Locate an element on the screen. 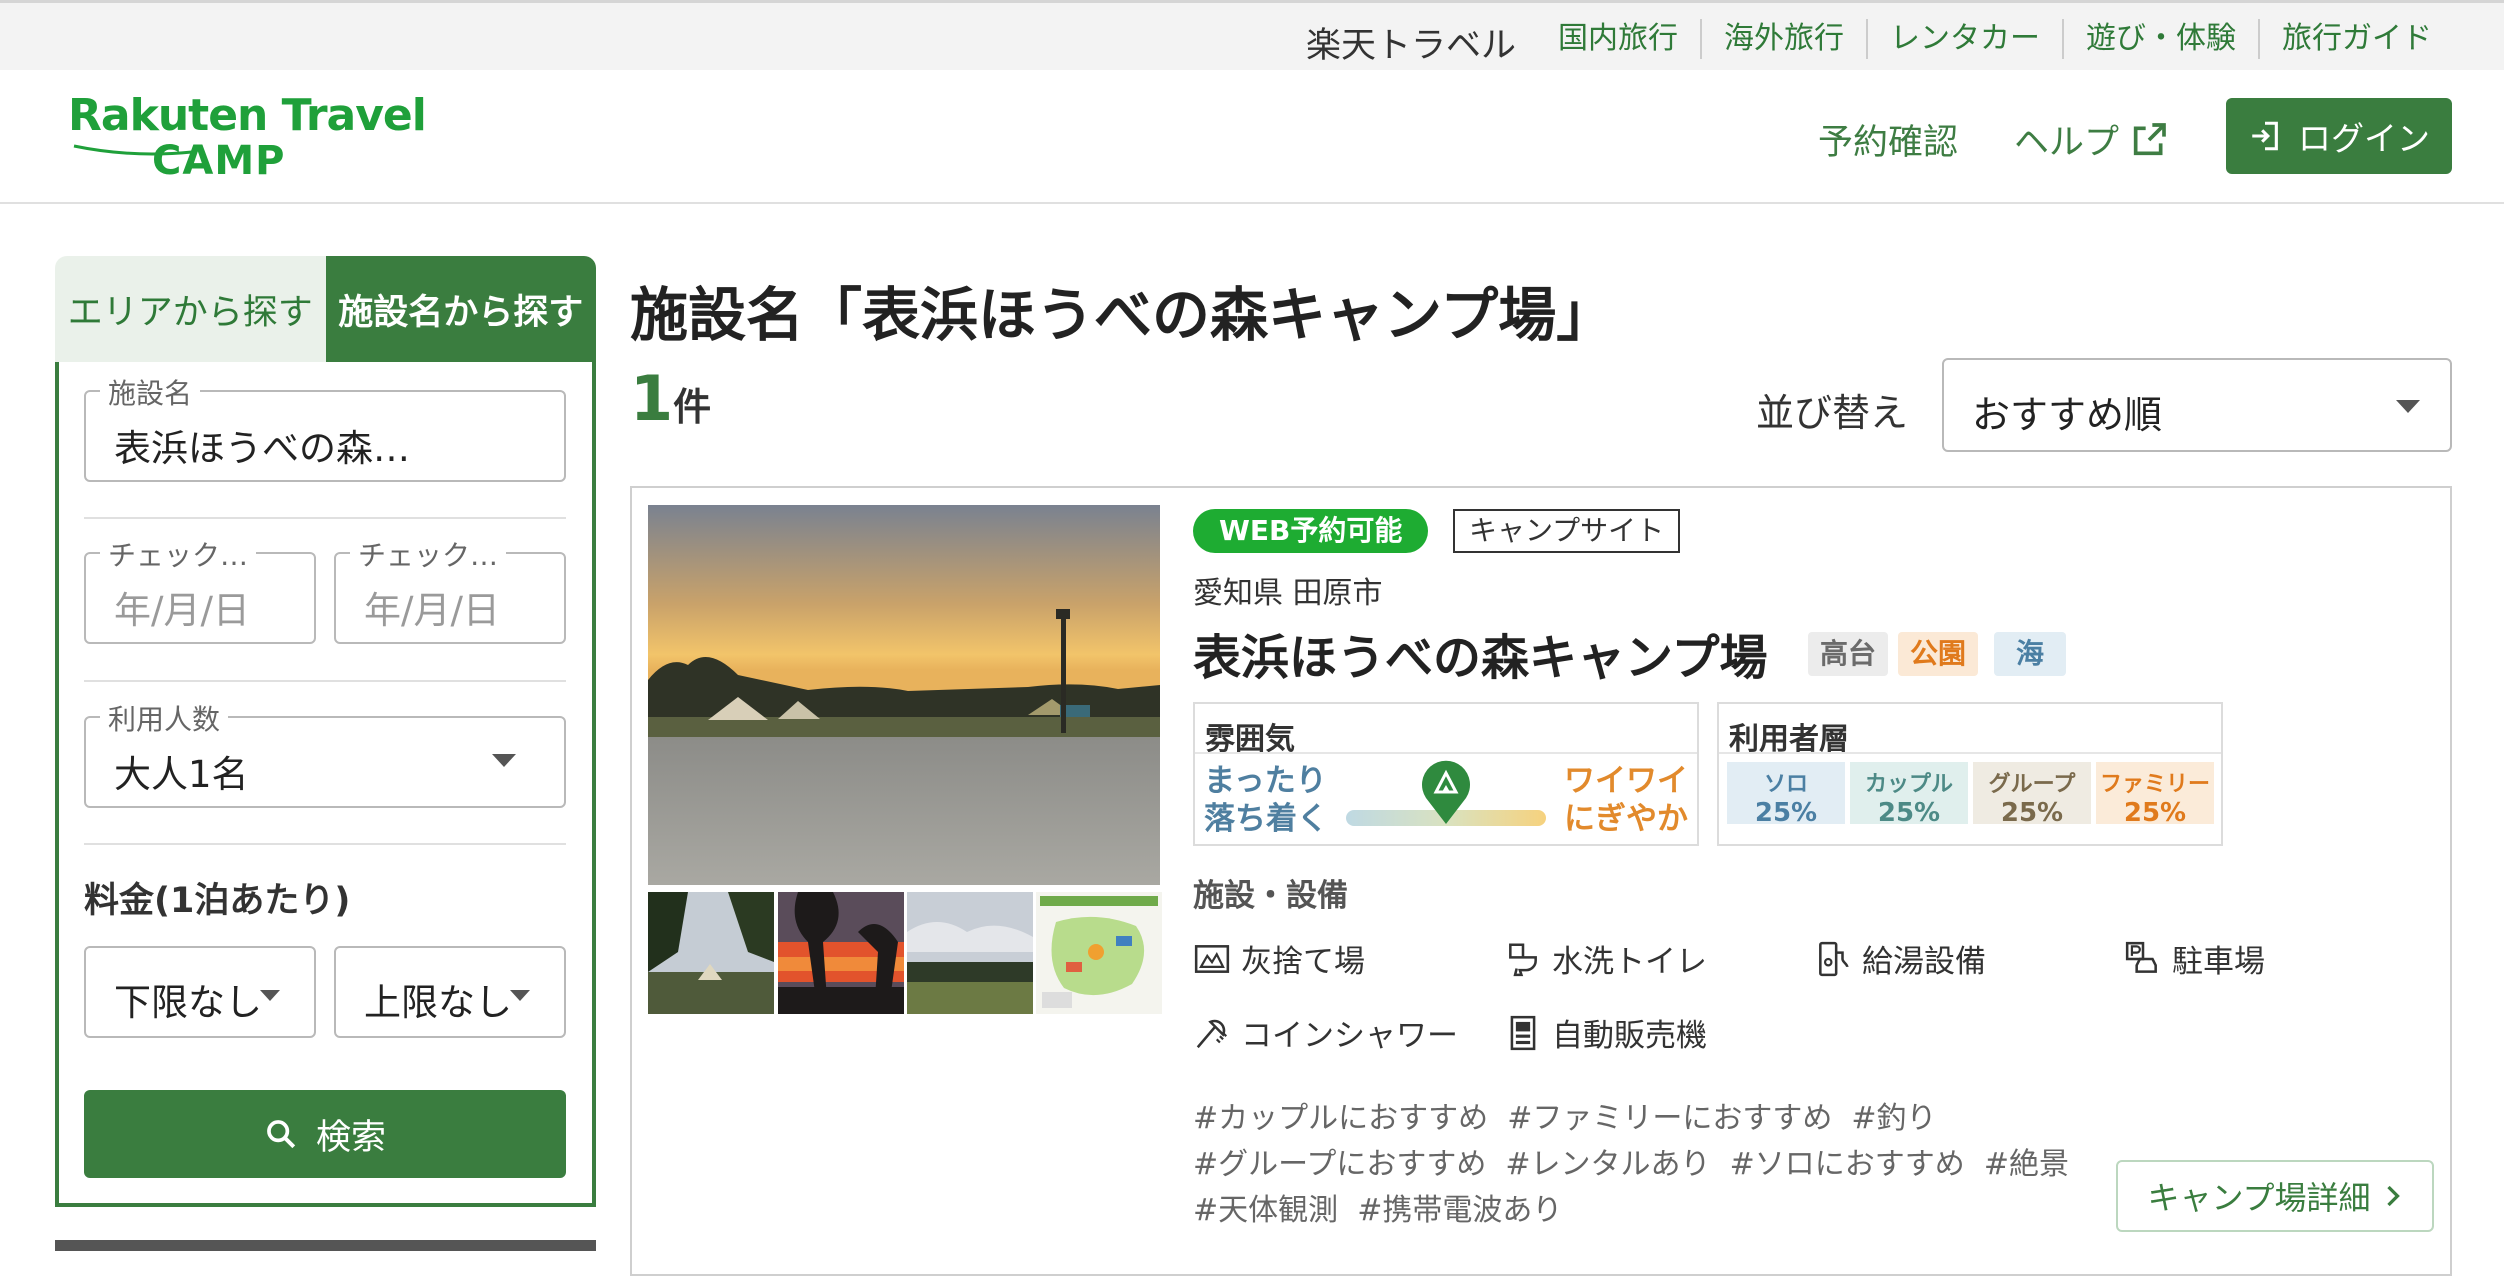 This screenshot has width=2504, height=1276. hashtag-line-2: #グループにおすすめ #レンタルあり #ソロにおすすめ #絶景 is located at coordinates (1631, 1165).